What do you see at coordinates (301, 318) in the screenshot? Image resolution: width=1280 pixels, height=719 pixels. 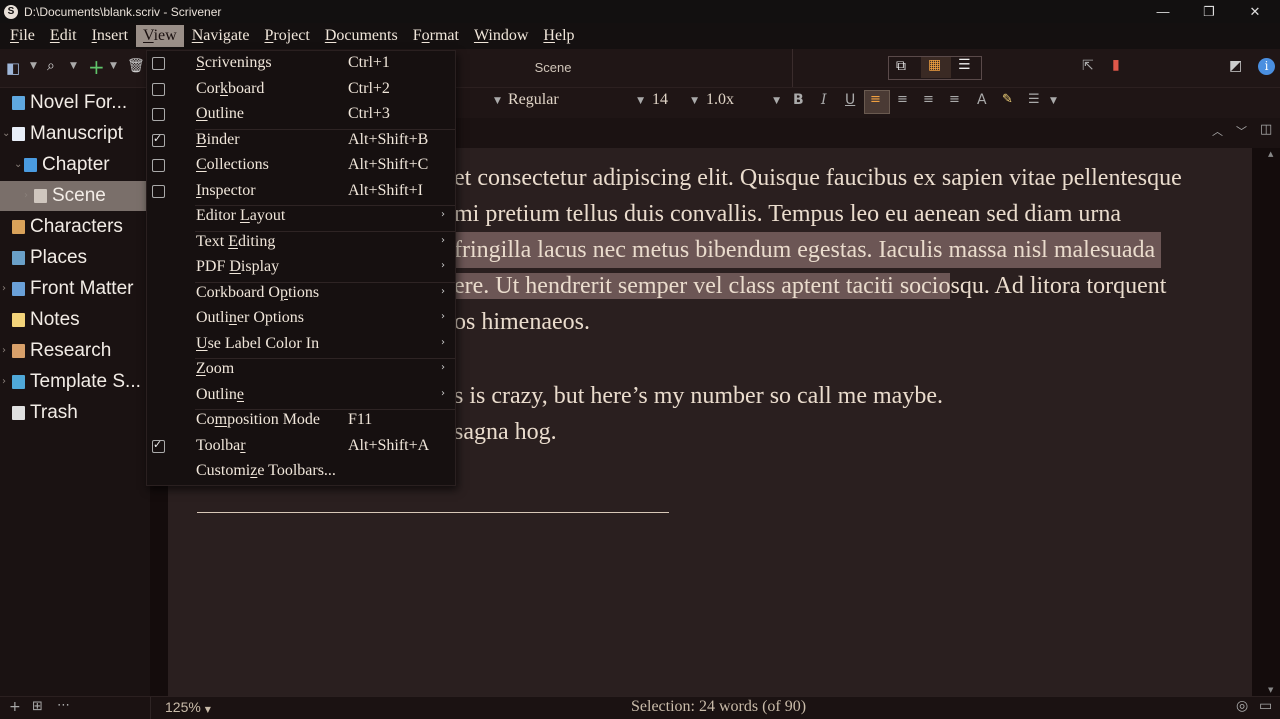 I see `view-menu-item-outliner-options: Outliner Options ›` at bounding box center [301, 318].